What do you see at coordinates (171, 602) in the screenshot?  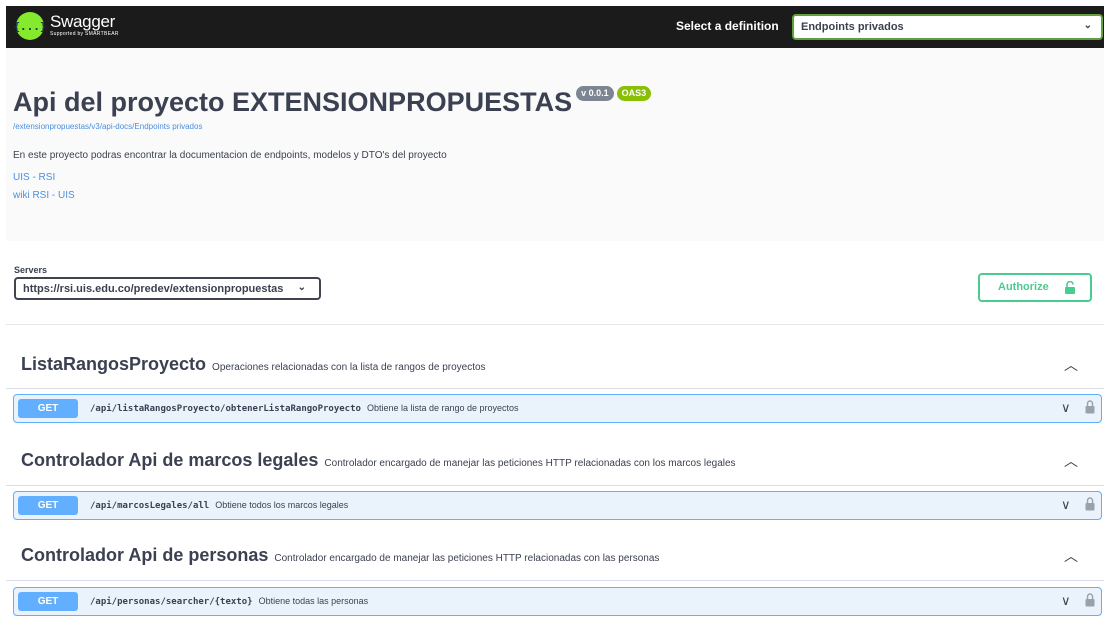 I see `operation-path: /api/personas/searcher/{texto}` at bounding box center [171, 602].